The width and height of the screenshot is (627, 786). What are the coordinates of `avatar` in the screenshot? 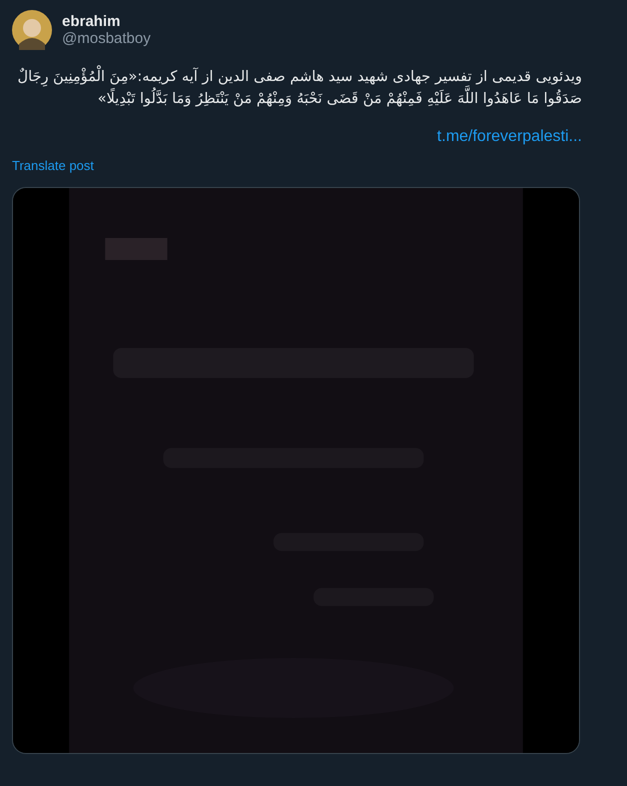 It's located at (32, 30).